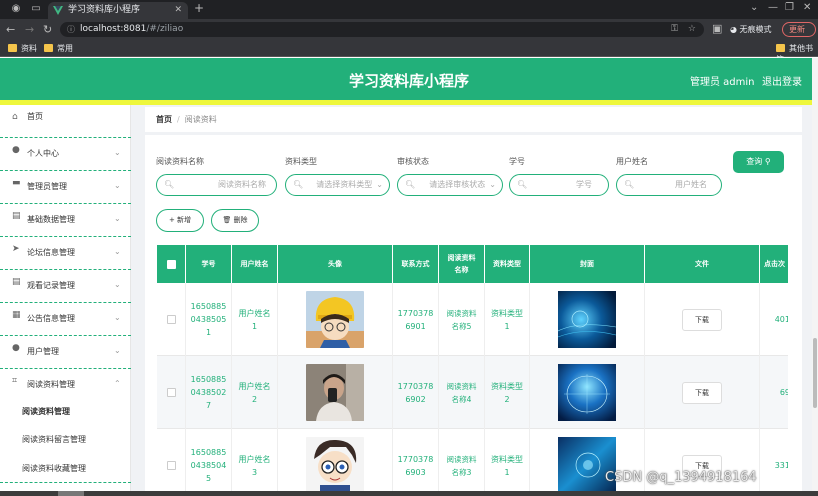 This screenshot has height=496, width=818. Describe the element at coordinates (65, 383) in the screenshot. I see `sidebar-item-reading-materials: ⌗ 阅读资料管理 ⌃` at that location.